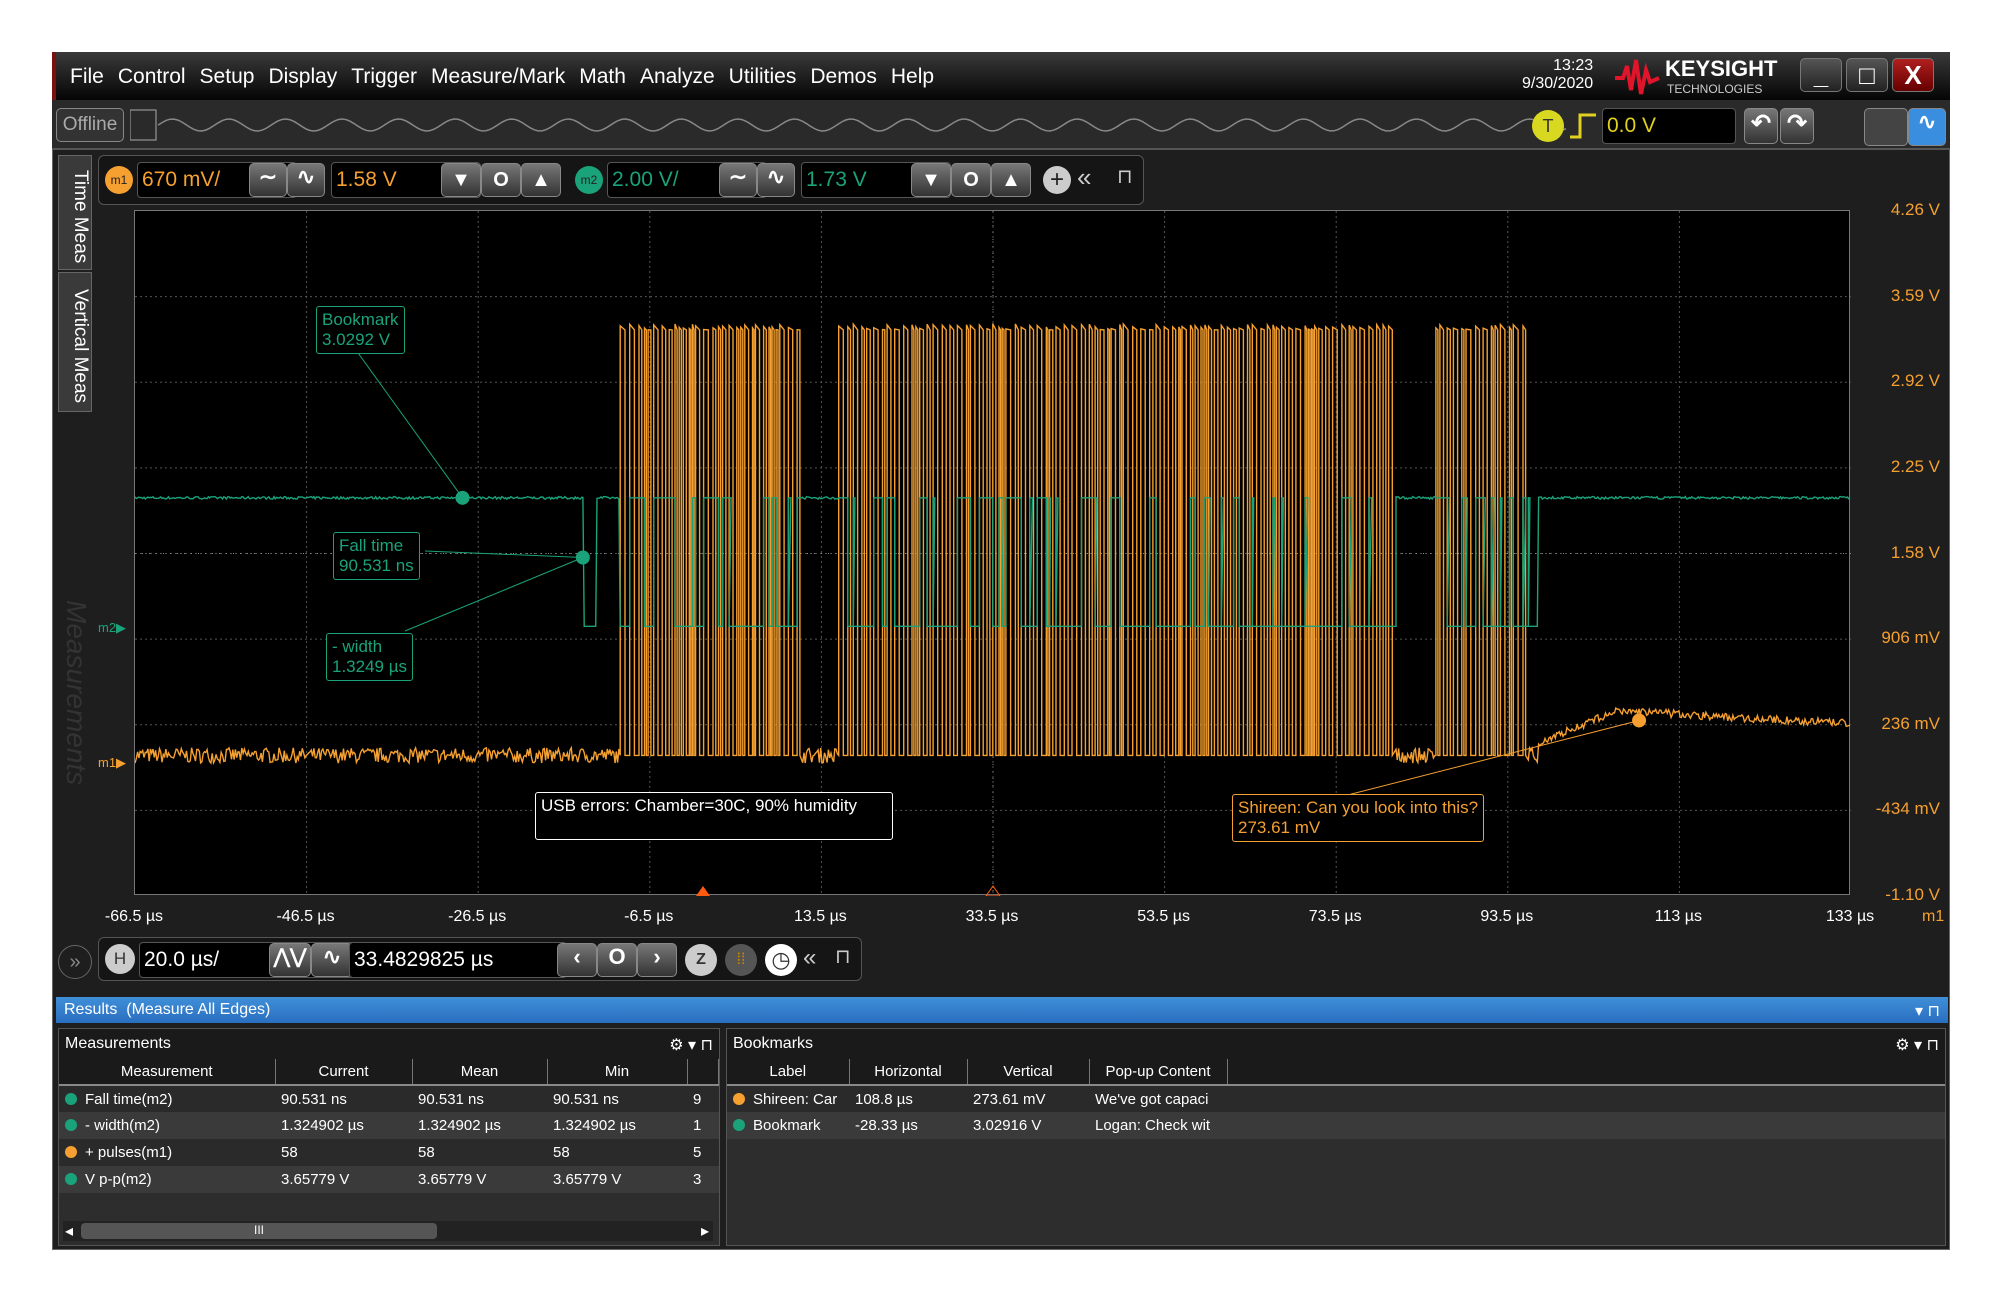 This screenshot has width=2000, height=1301. What do you see at coordinates (1886, 127) in the screenshot?
I see `layout-icon` at bounding box center [1886, 127].